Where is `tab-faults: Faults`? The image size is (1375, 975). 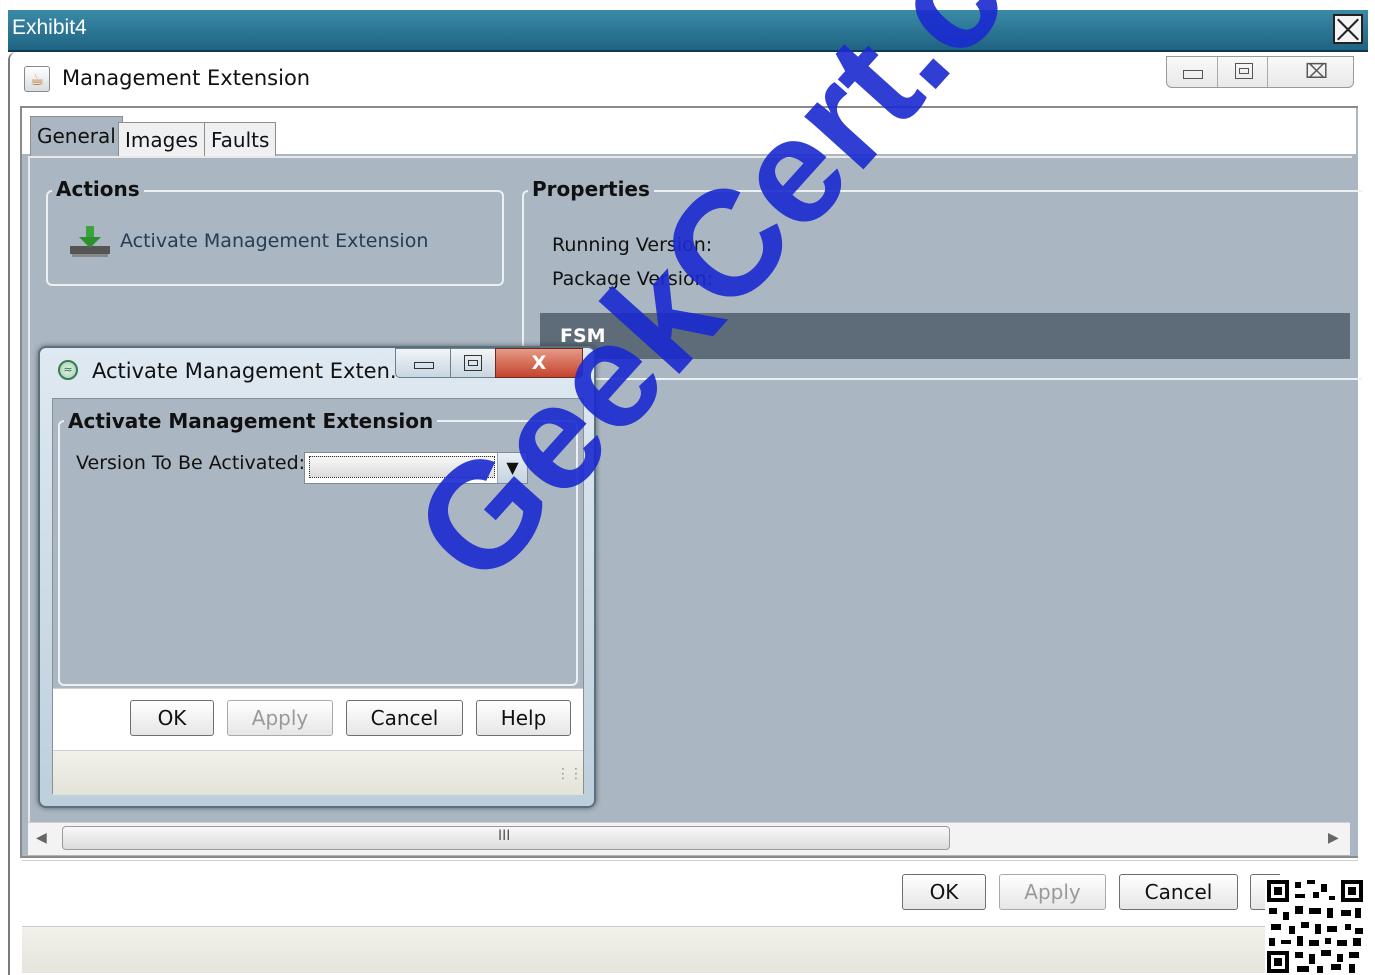 tab-faults: Faults is located at coordinates (240, 139).